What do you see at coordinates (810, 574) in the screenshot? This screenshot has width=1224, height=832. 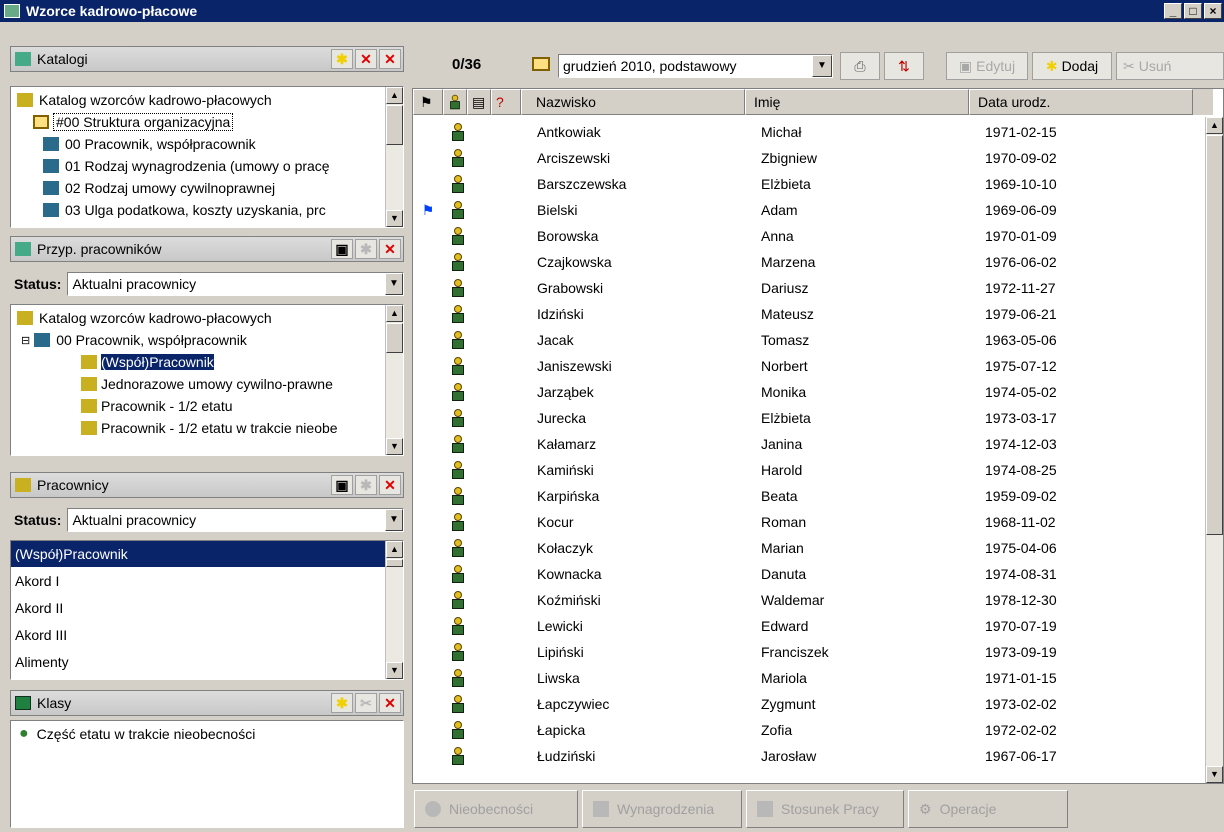 I see `table-row: Kownacka Danuta 1974-08-31` at bounding box center [810, 574].